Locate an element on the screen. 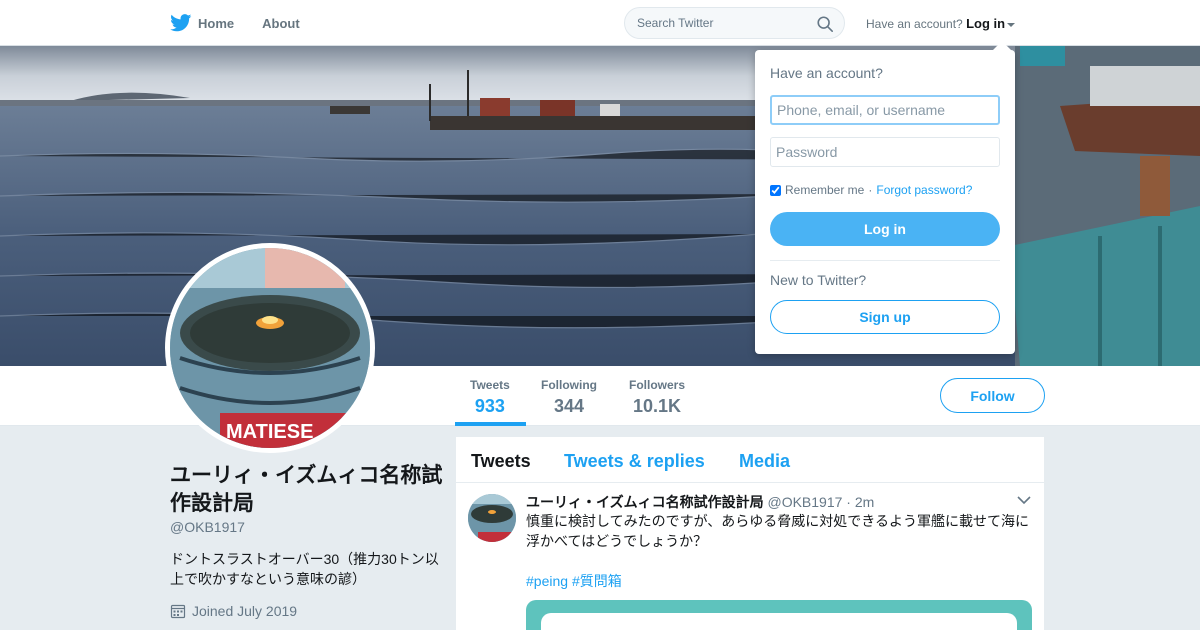 This screenshot has width=1200, height=630. nav-home: Home is located at coordinates (202, 23).